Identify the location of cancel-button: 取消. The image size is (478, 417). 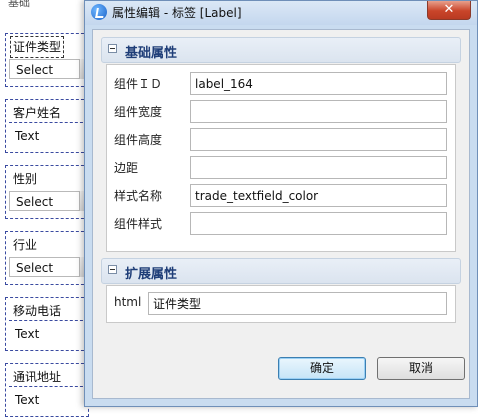
(421, 368).